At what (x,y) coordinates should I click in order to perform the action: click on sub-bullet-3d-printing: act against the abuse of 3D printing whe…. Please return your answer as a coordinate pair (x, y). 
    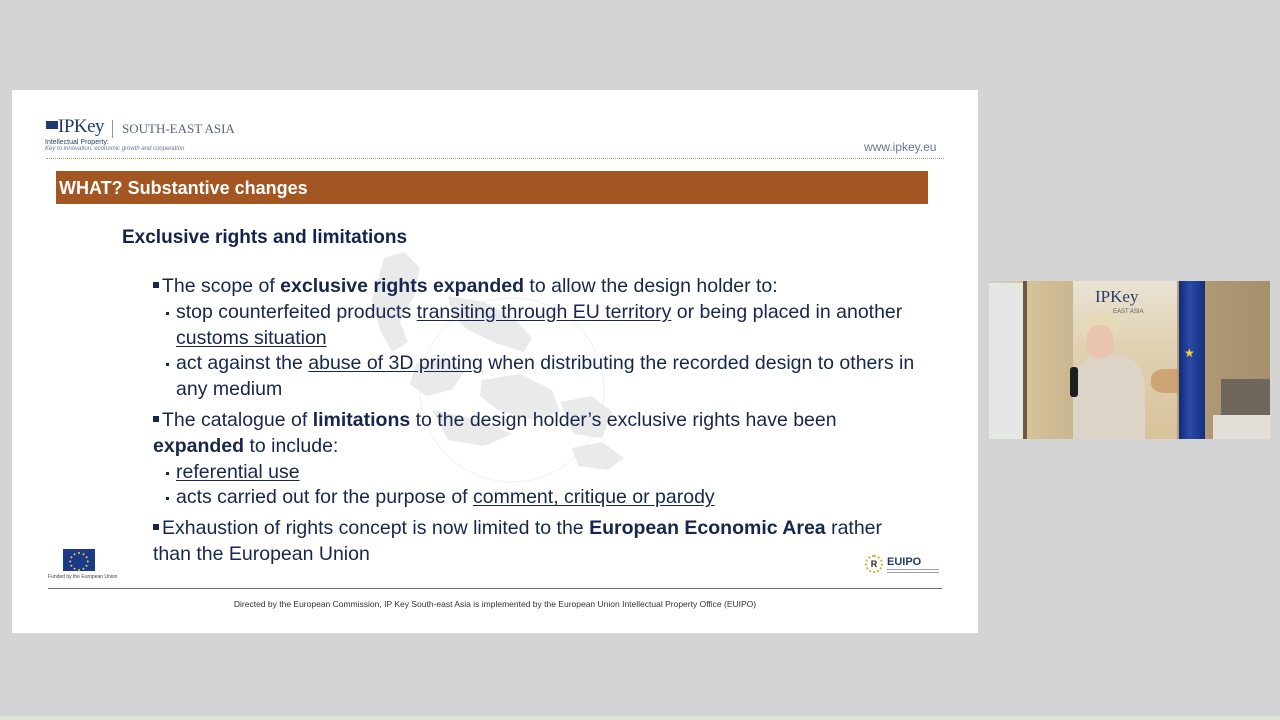
    Looking at the image, I should click on (538, 377).